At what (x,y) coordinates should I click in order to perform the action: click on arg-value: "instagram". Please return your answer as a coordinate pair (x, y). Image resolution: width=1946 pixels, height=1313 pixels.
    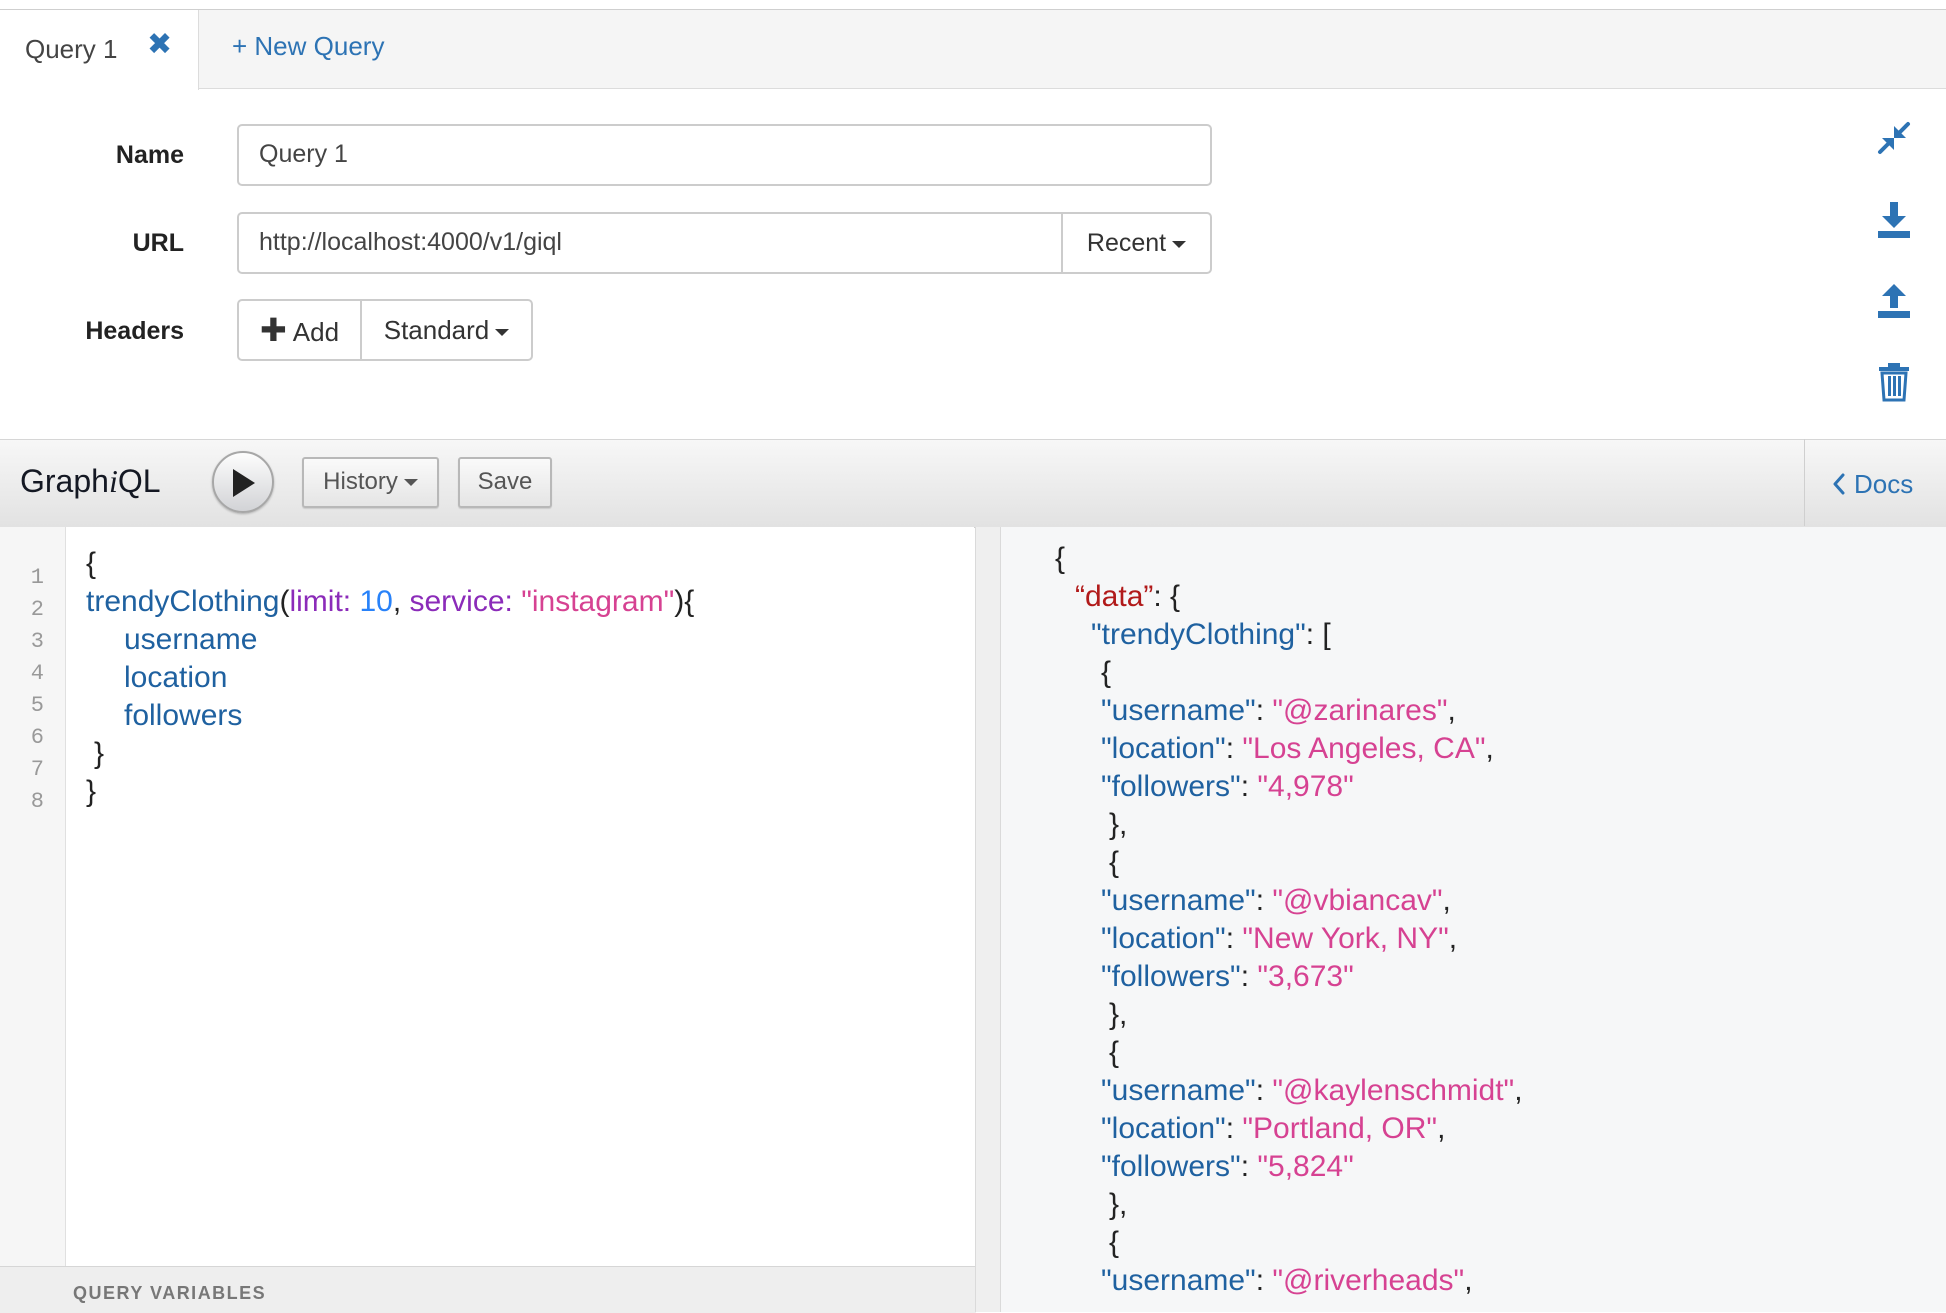
    Looking at the image, I should click on (598, 601).